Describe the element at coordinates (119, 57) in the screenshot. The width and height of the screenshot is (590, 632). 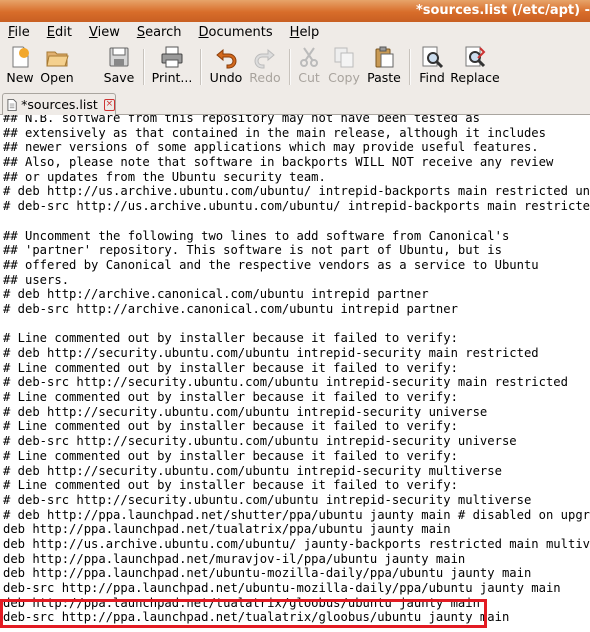
I see `save-icon` at that location.